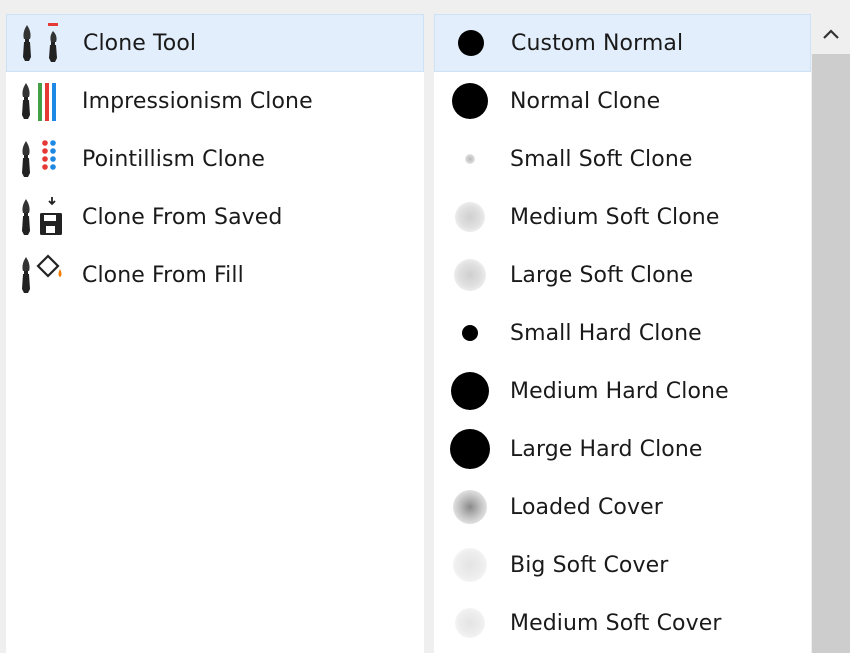 The width and height of the screenshot is (850, 653). I want to click on variant-item-medium-soft-clone: Medium Soft Clone, so click(622, 217).